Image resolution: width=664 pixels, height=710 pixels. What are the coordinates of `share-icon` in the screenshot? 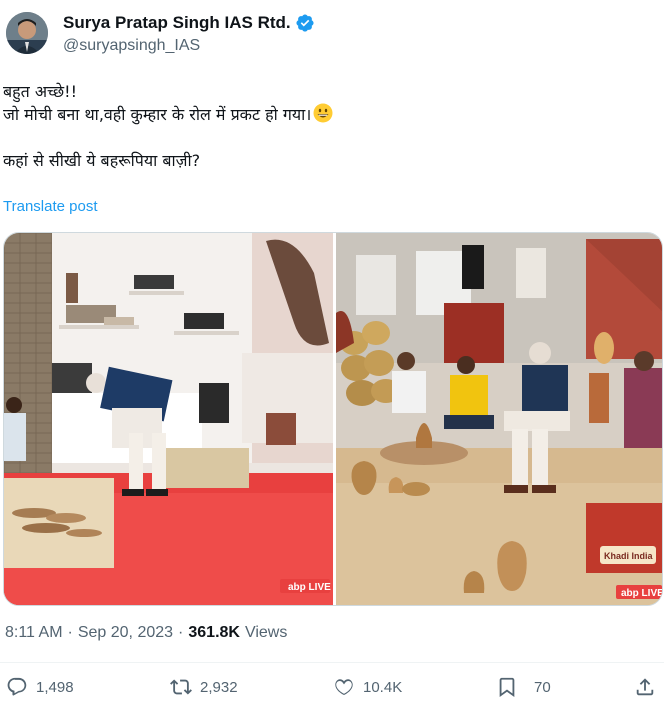 It's located at (645, 687).